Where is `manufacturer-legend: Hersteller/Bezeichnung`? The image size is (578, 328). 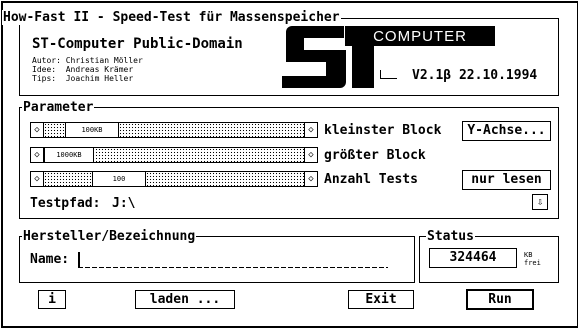 manufacturer-legend: Hersteller/Bezeichnung is located at coordinates (109, 236).